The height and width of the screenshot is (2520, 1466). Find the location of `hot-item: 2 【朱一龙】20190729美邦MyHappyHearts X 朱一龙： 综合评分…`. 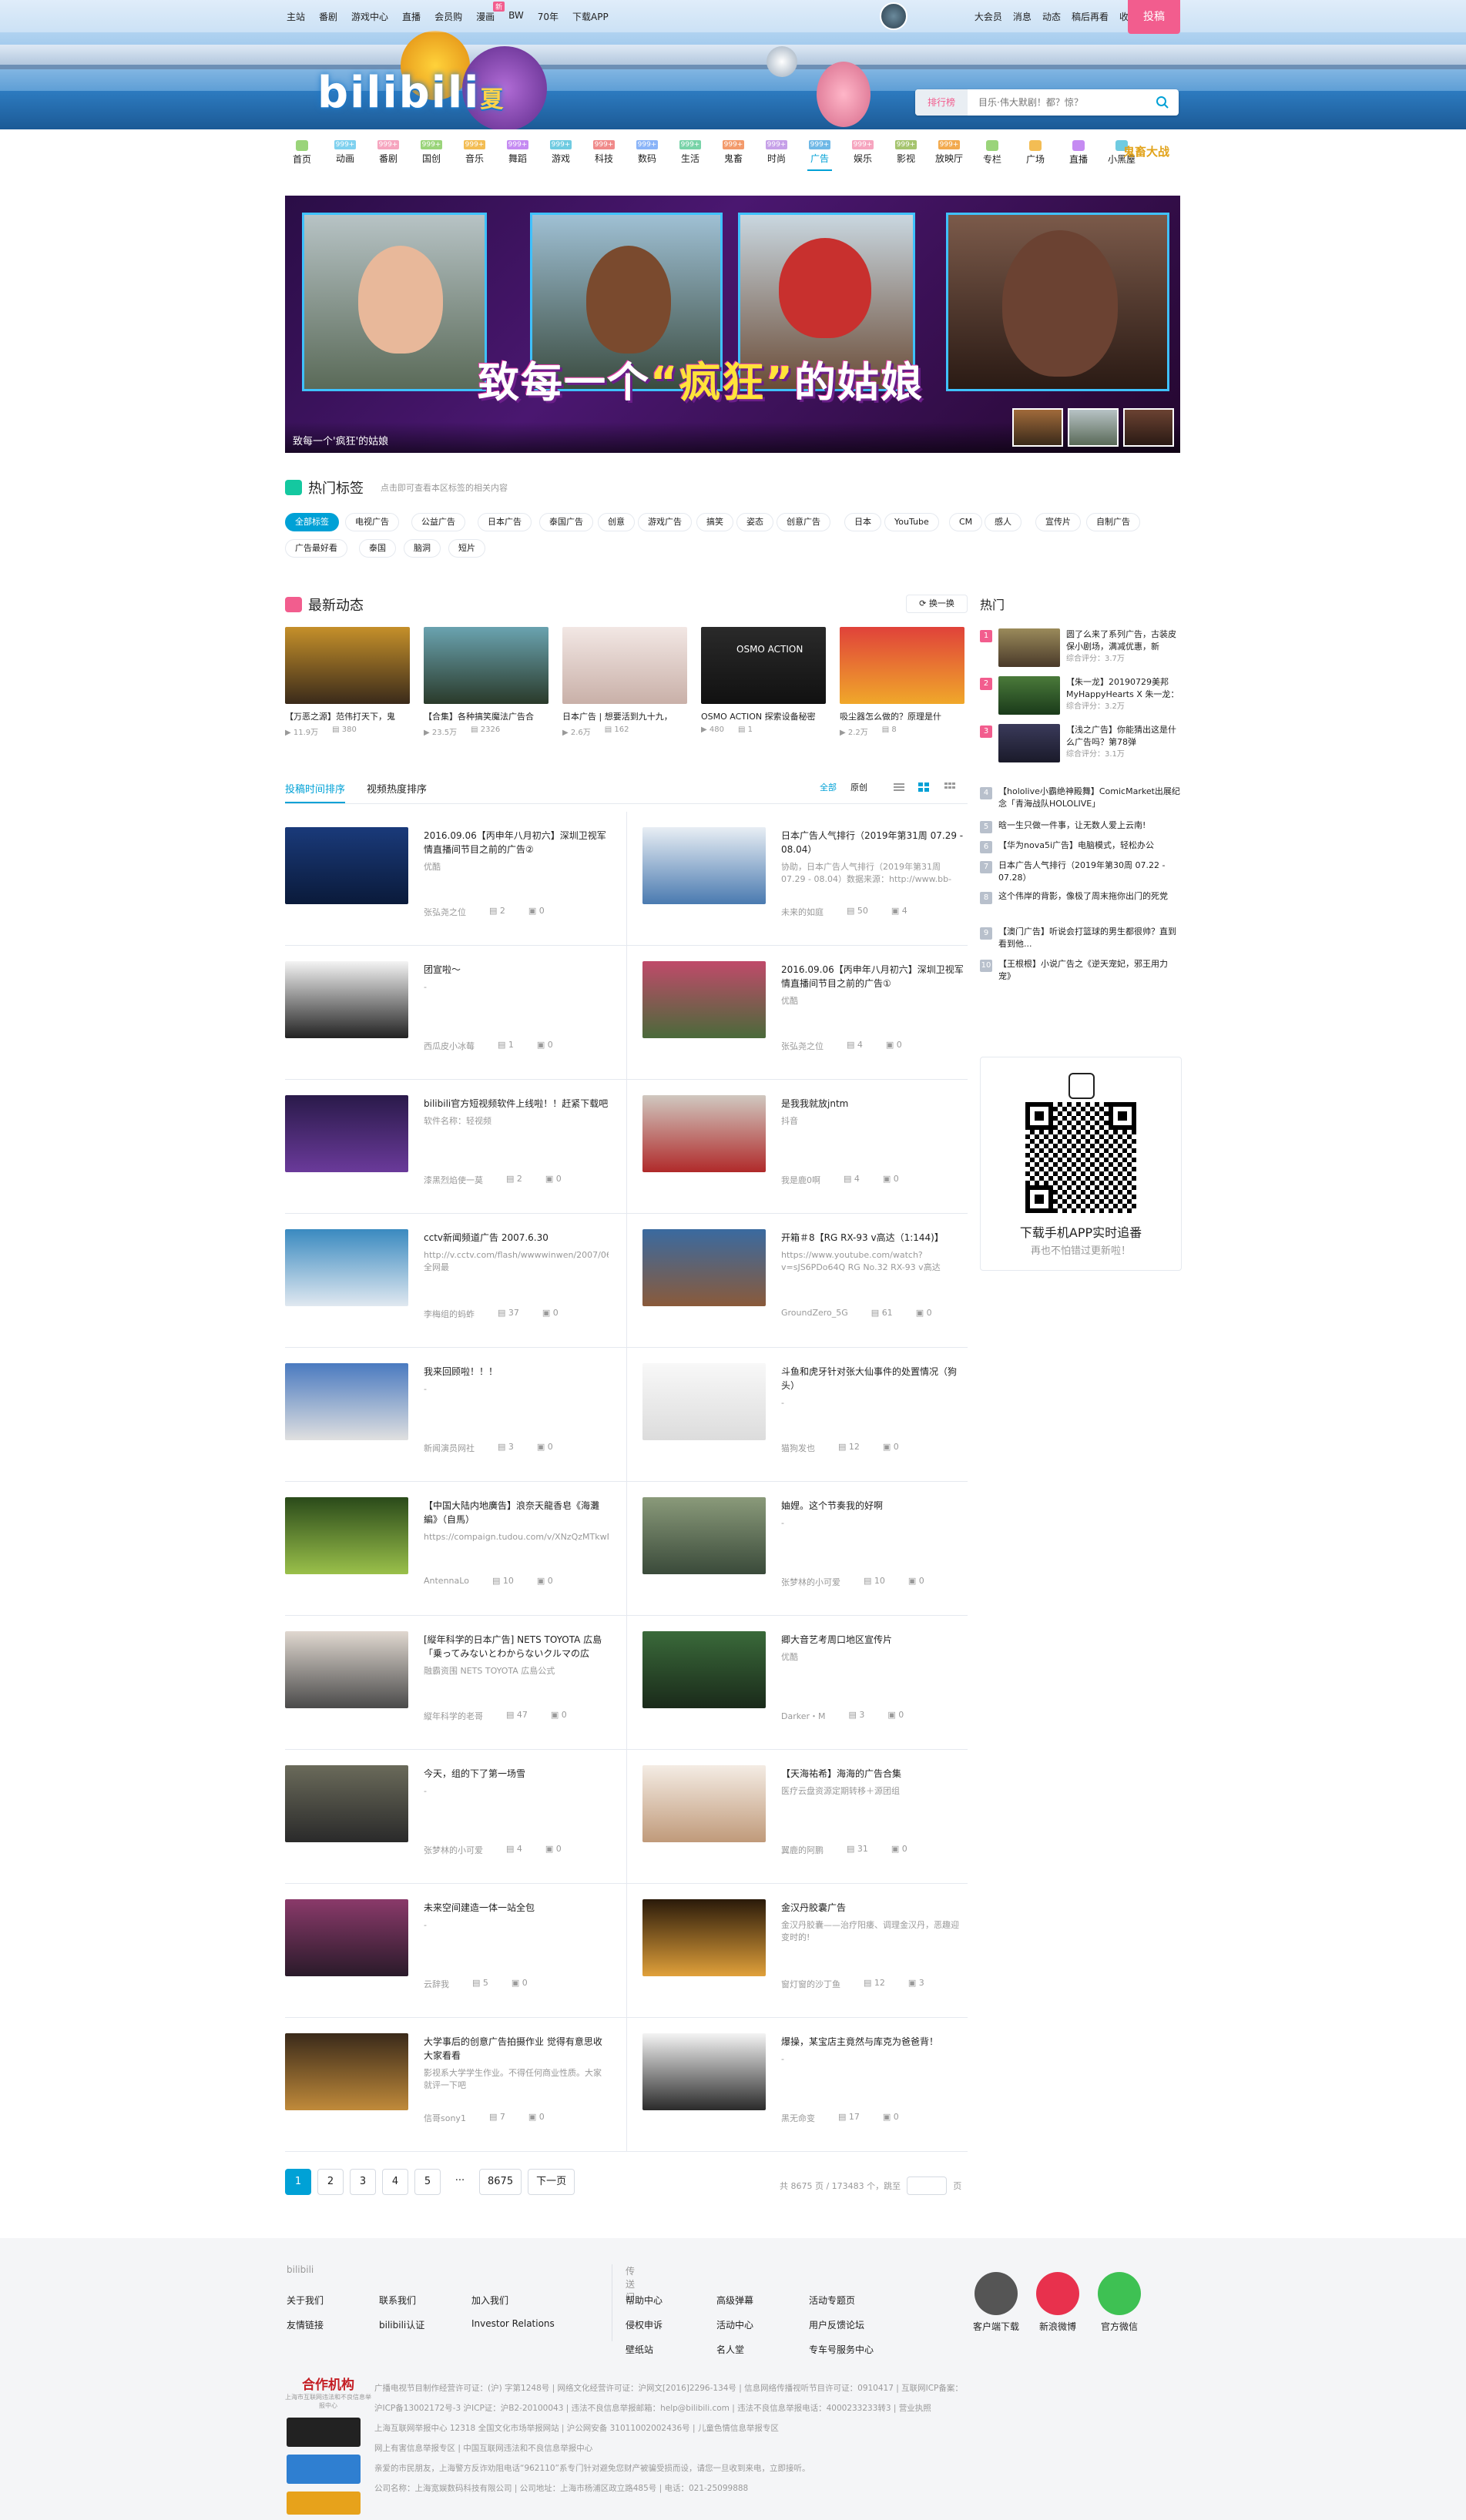

hot-item: 2 【朱一龙】20190729美邦MyHappyHearts X 朱一龙： 综合评分… is located at coordinates (1080, 698).